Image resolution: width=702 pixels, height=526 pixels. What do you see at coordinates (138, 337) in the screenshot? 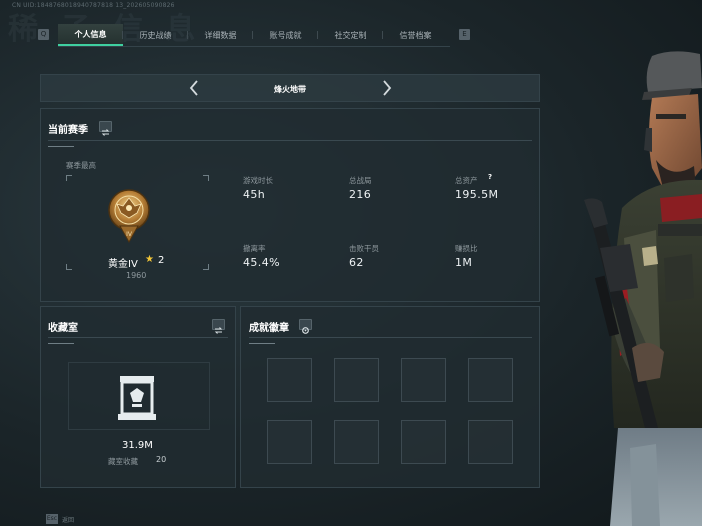
I see `collection-divider` at bounding box center [138, 337].